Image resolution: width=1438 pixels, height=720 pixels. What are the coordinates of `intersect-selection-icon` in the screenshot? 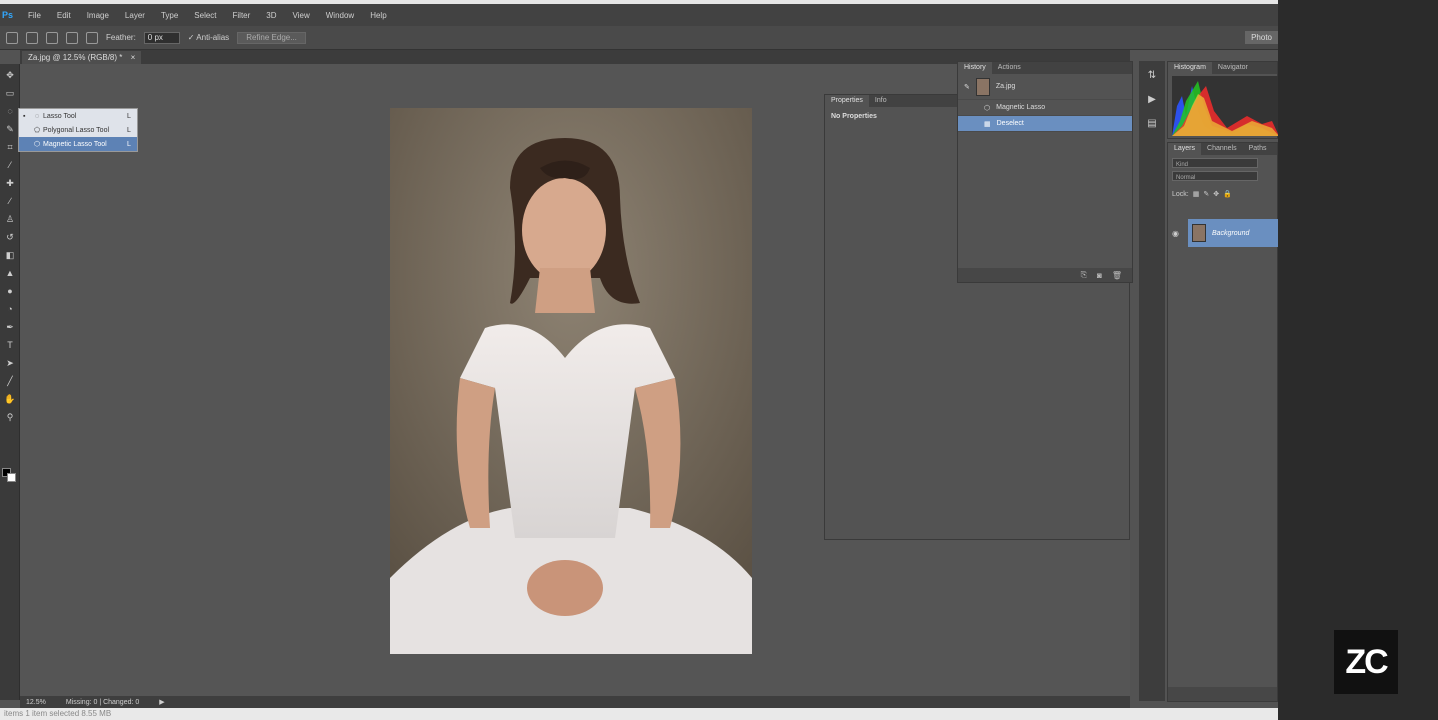 It's located at (92, 37).